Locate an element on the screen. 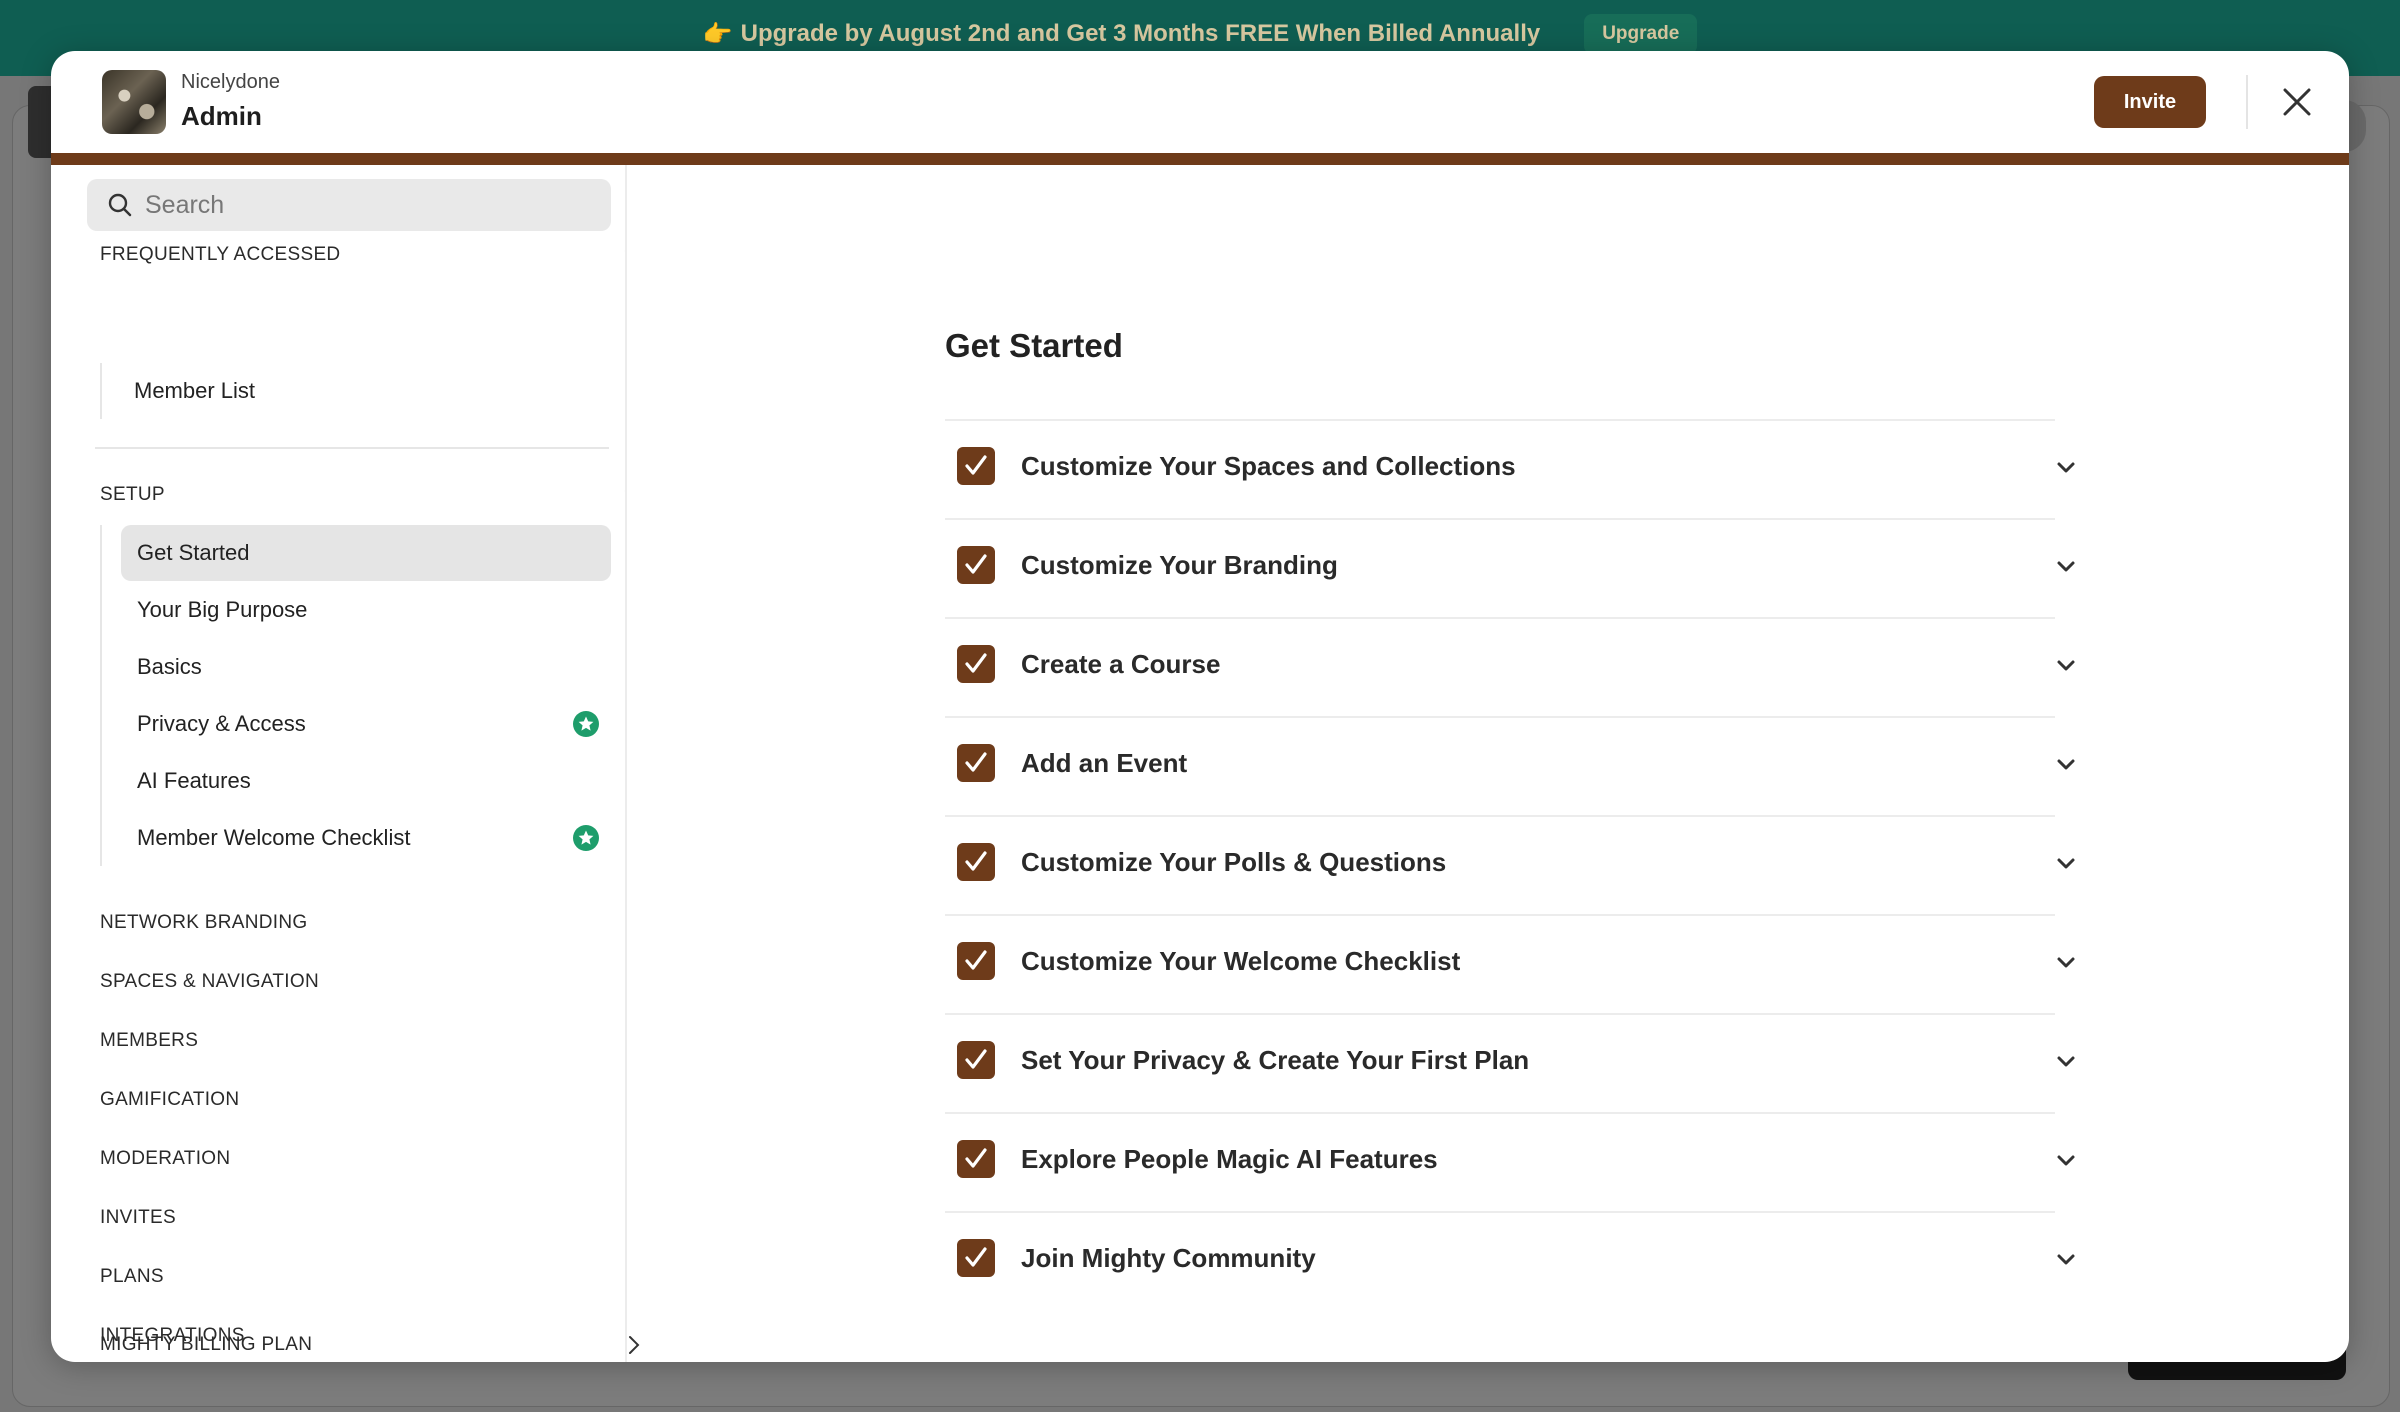 The width and height of the screenshot is (2400, 1412). sidebar-item-member-list: Member List is located at coordinates (363, 391).